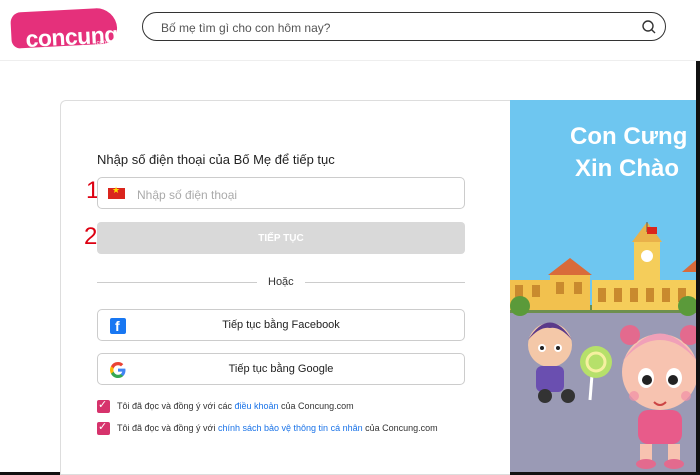 The height and width of the screenshot is (475, 700). I want to click on google-button-label: Tiếp tục bằng Google, so click(281, 369).